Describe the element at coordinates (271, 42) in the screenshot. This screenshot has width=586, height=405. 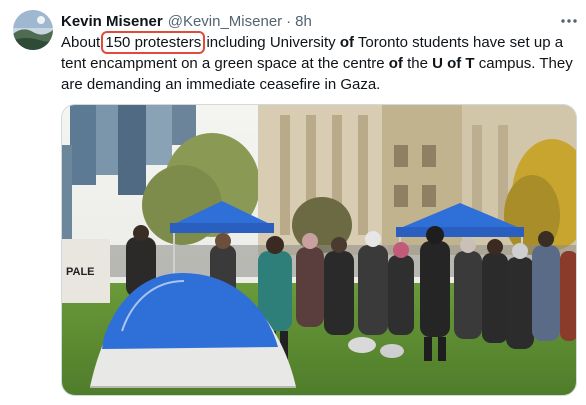
I see `text-segment: including University` at that location.